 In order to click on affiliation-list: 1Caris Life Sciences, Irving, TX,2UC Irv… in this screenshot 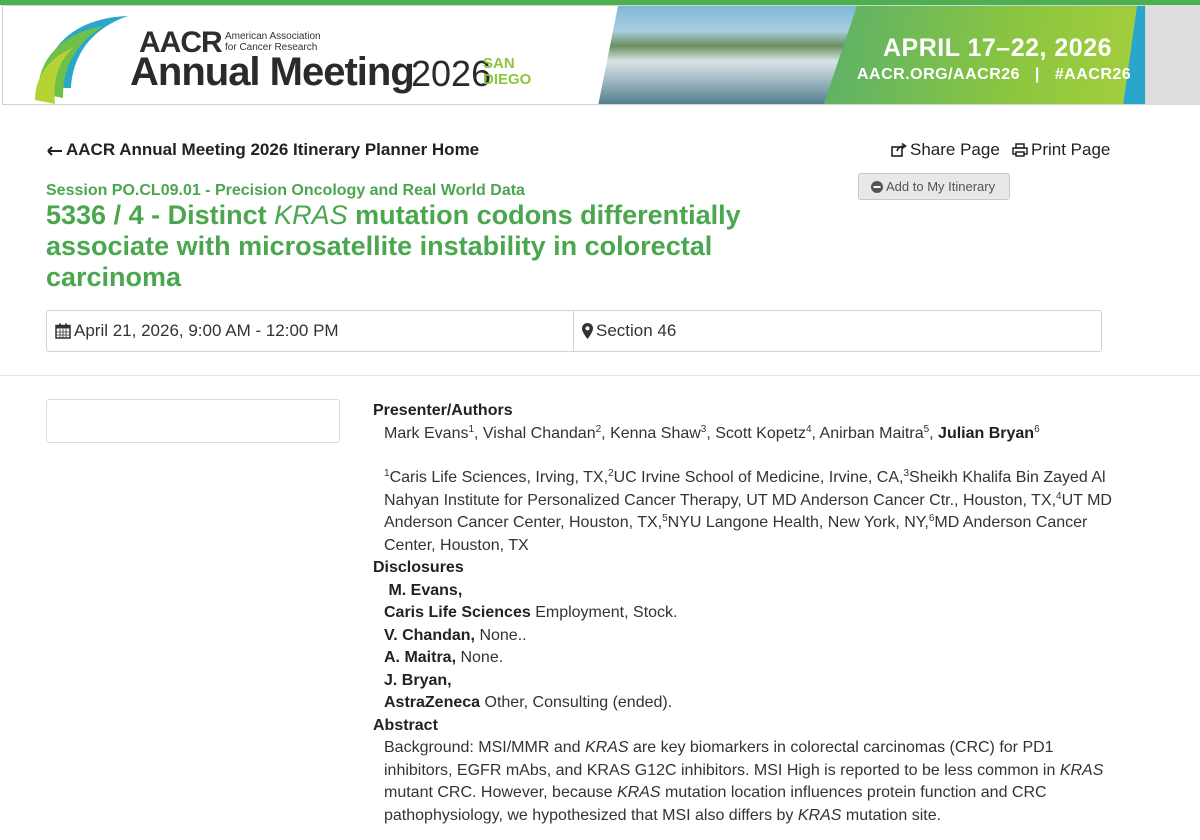, I will do `click(748, 511)`.